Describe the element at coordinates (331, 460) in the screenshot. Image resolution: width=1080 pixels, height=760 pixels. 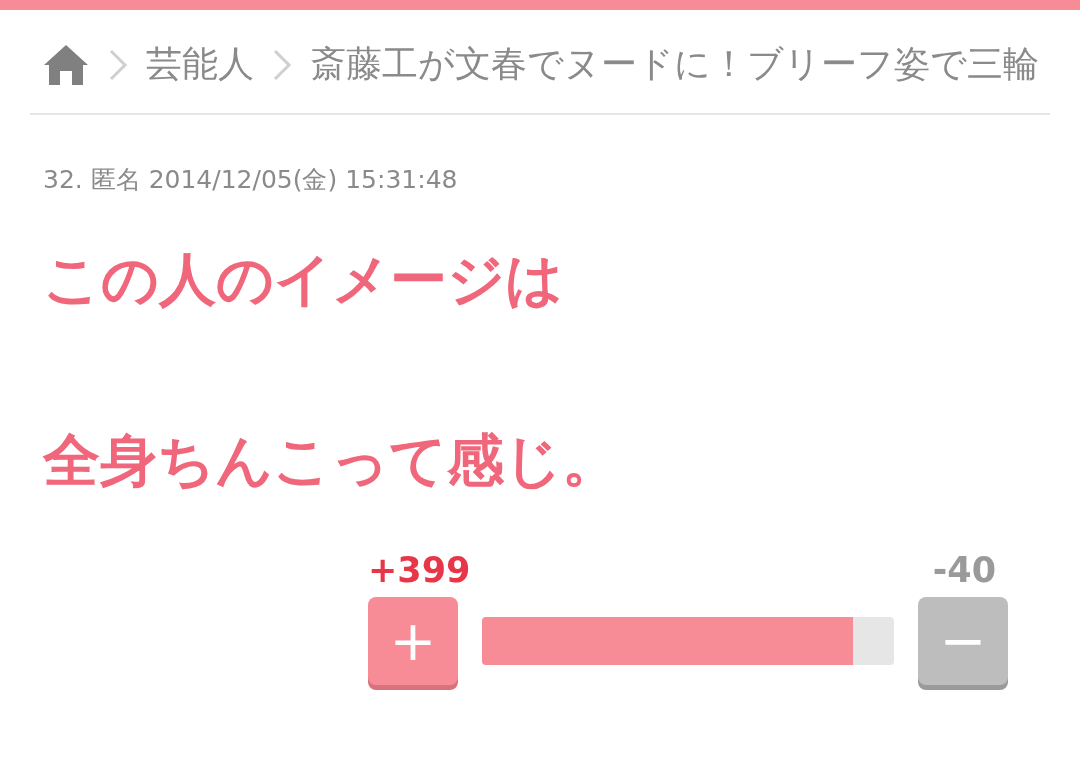
I see `comment-text: 全身ちんこって感じ。` at that location.